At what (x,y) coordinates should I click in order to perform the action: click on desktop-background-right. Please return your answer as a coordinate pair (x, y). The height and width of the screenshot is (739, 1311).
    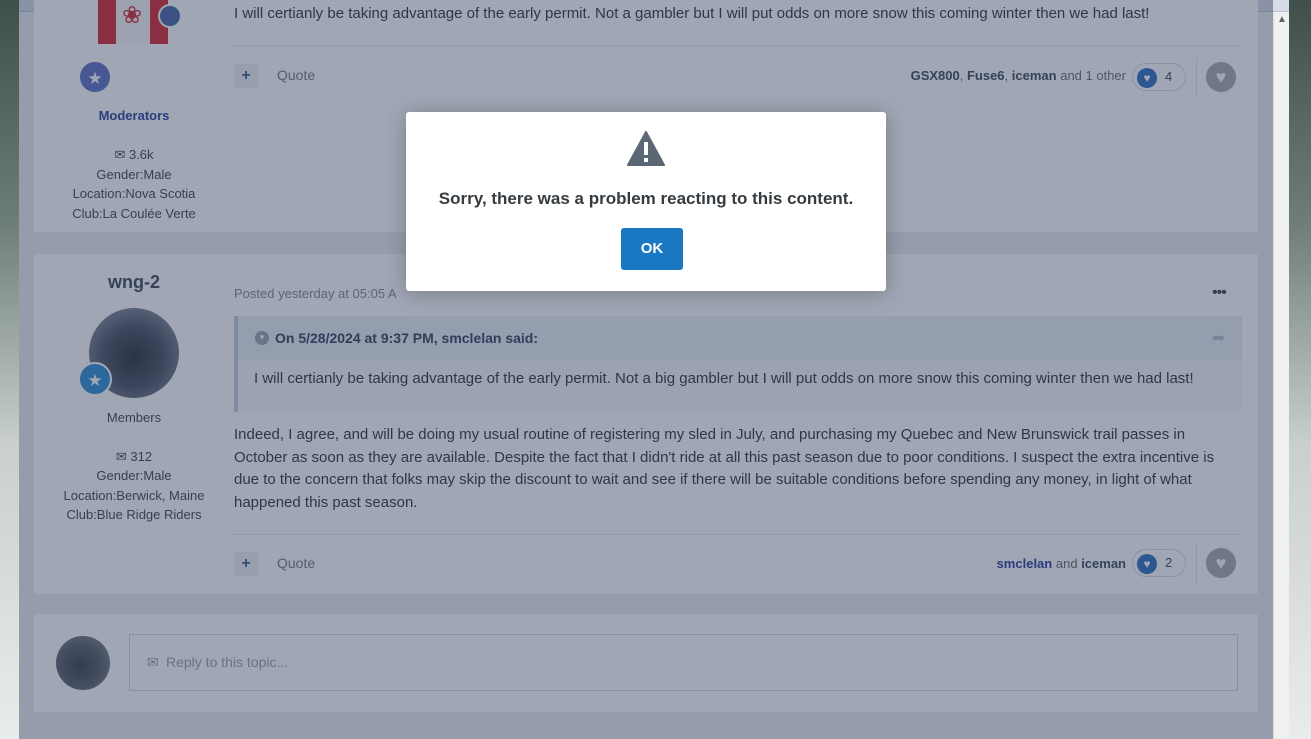
    Looking at the image, I should click on (1300, 369).